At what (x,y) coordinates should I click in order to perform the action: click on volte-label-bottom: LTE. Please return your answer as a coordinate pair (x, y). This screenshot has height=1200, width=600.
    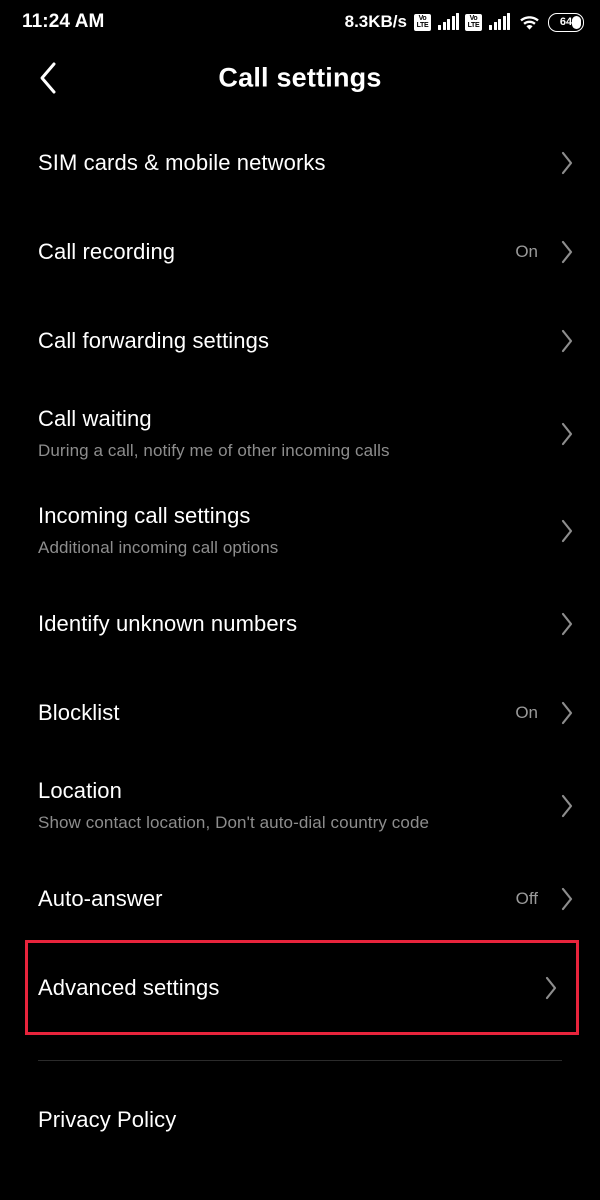
    Looking at the image, I should click on (422, 25).